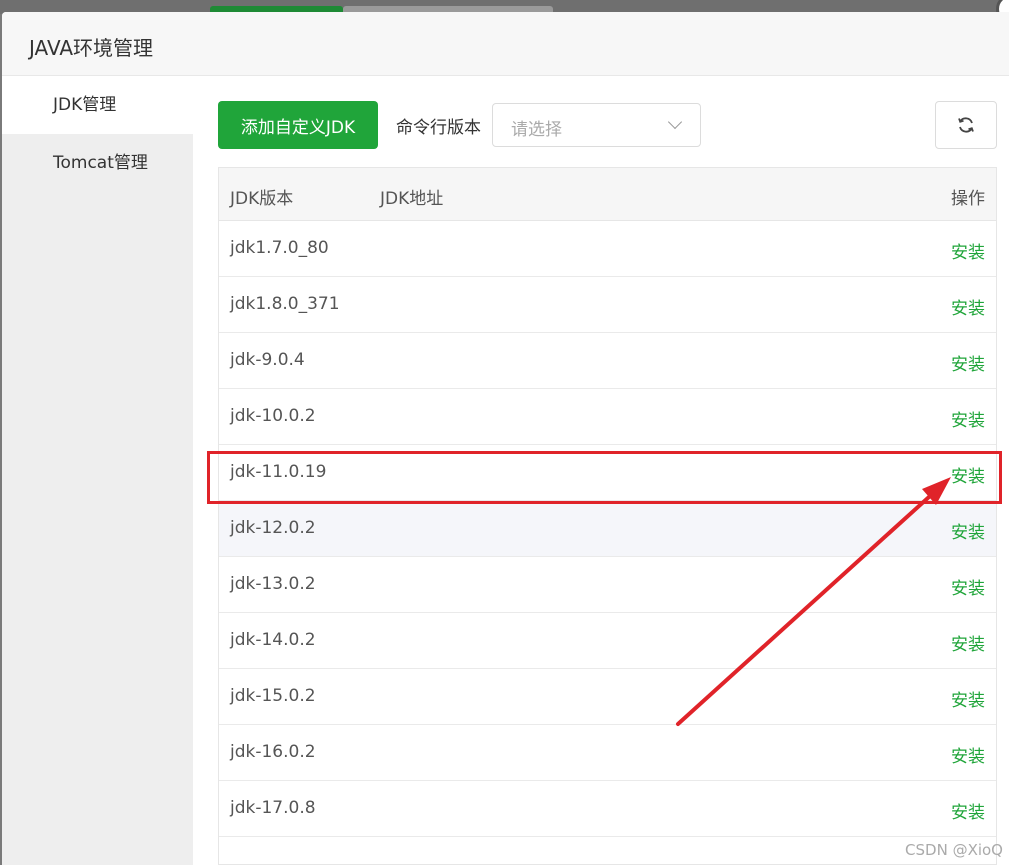 The image size is (1009, 865). What do you see at coordinates (273, 416) in the screenshot?
I see `jdk-version-cell: jdk-10.0.2` at bounding box center [273, 416].